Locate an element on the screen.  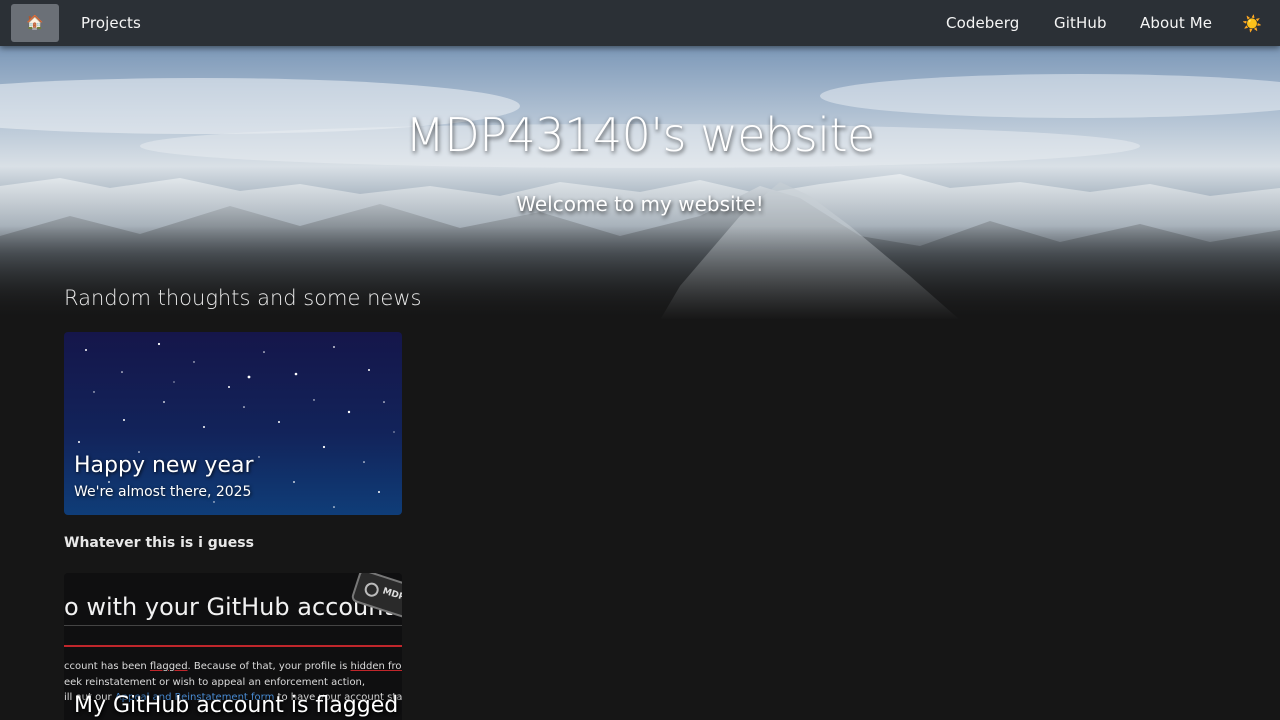
news-section-heading: Random thoughts and some news is located at coordinates (243, 298).